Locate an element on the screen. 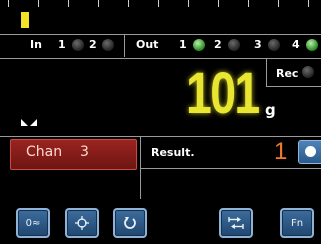  result-toggle-dot-icon is located at coordinates (310, 151).